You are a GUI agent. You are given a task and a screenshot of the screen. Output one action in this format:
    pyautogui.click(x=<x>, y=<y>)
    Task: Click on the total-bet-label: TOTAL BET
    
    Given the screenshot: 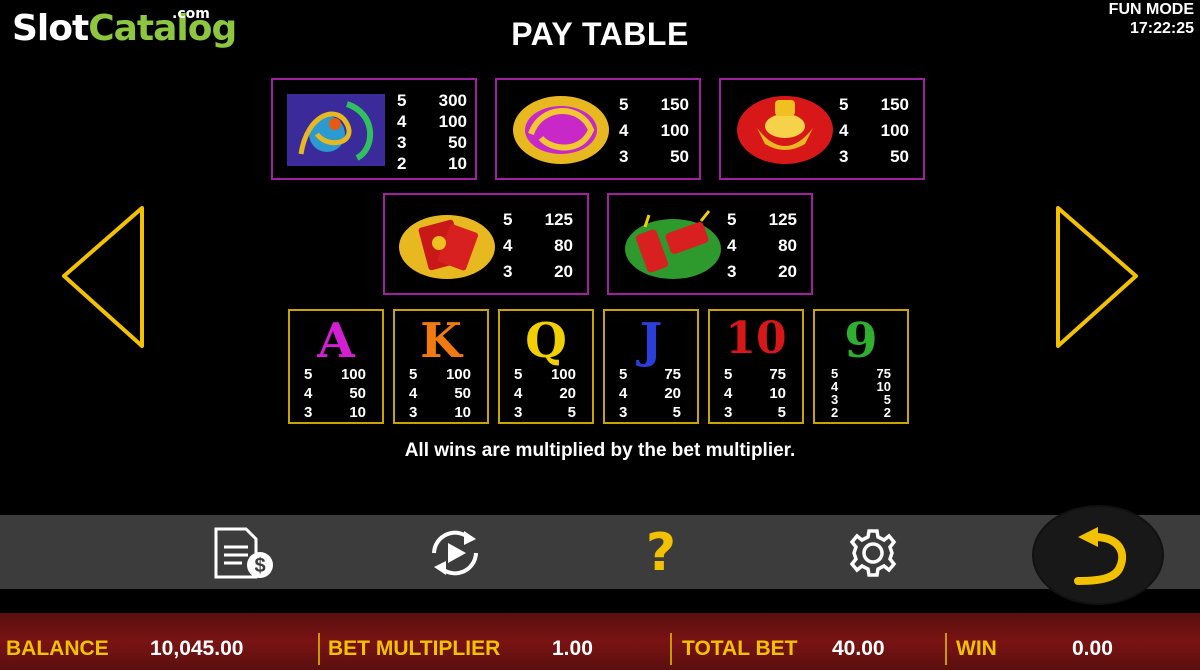 What is the action you would take?
    pyautogui.click(x=740, y=648)
    